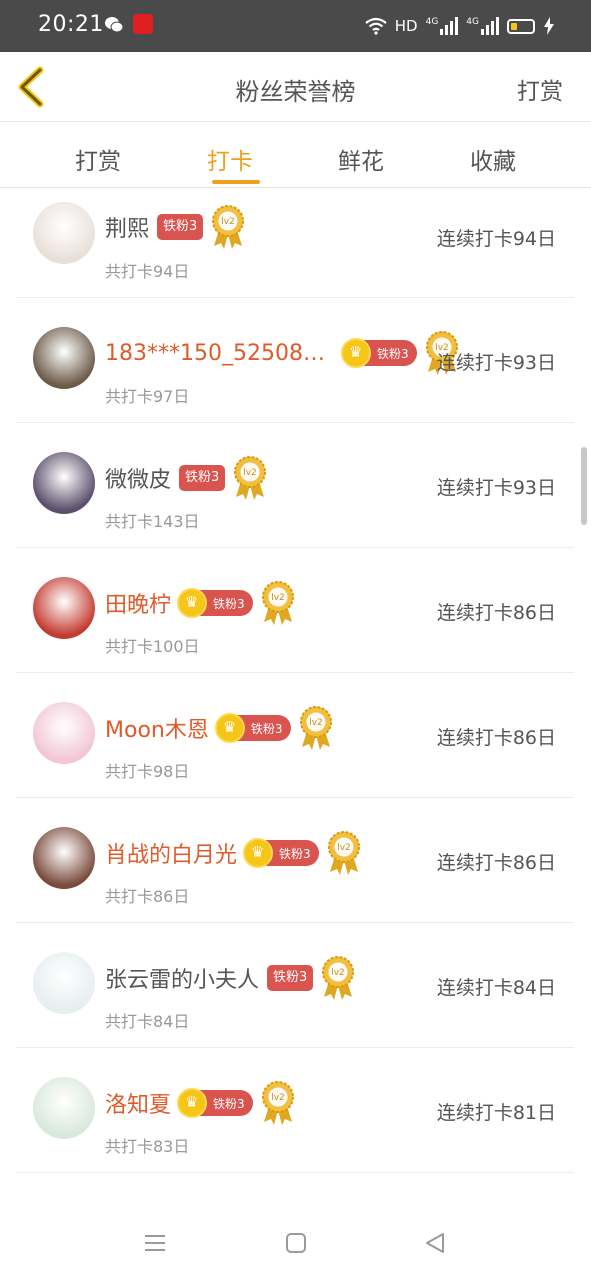 The height and width of the screenshot is (1280, 591). Describe the element at coordinates (114, 25) in the screenshot. I see `wechat-icon` at that location.